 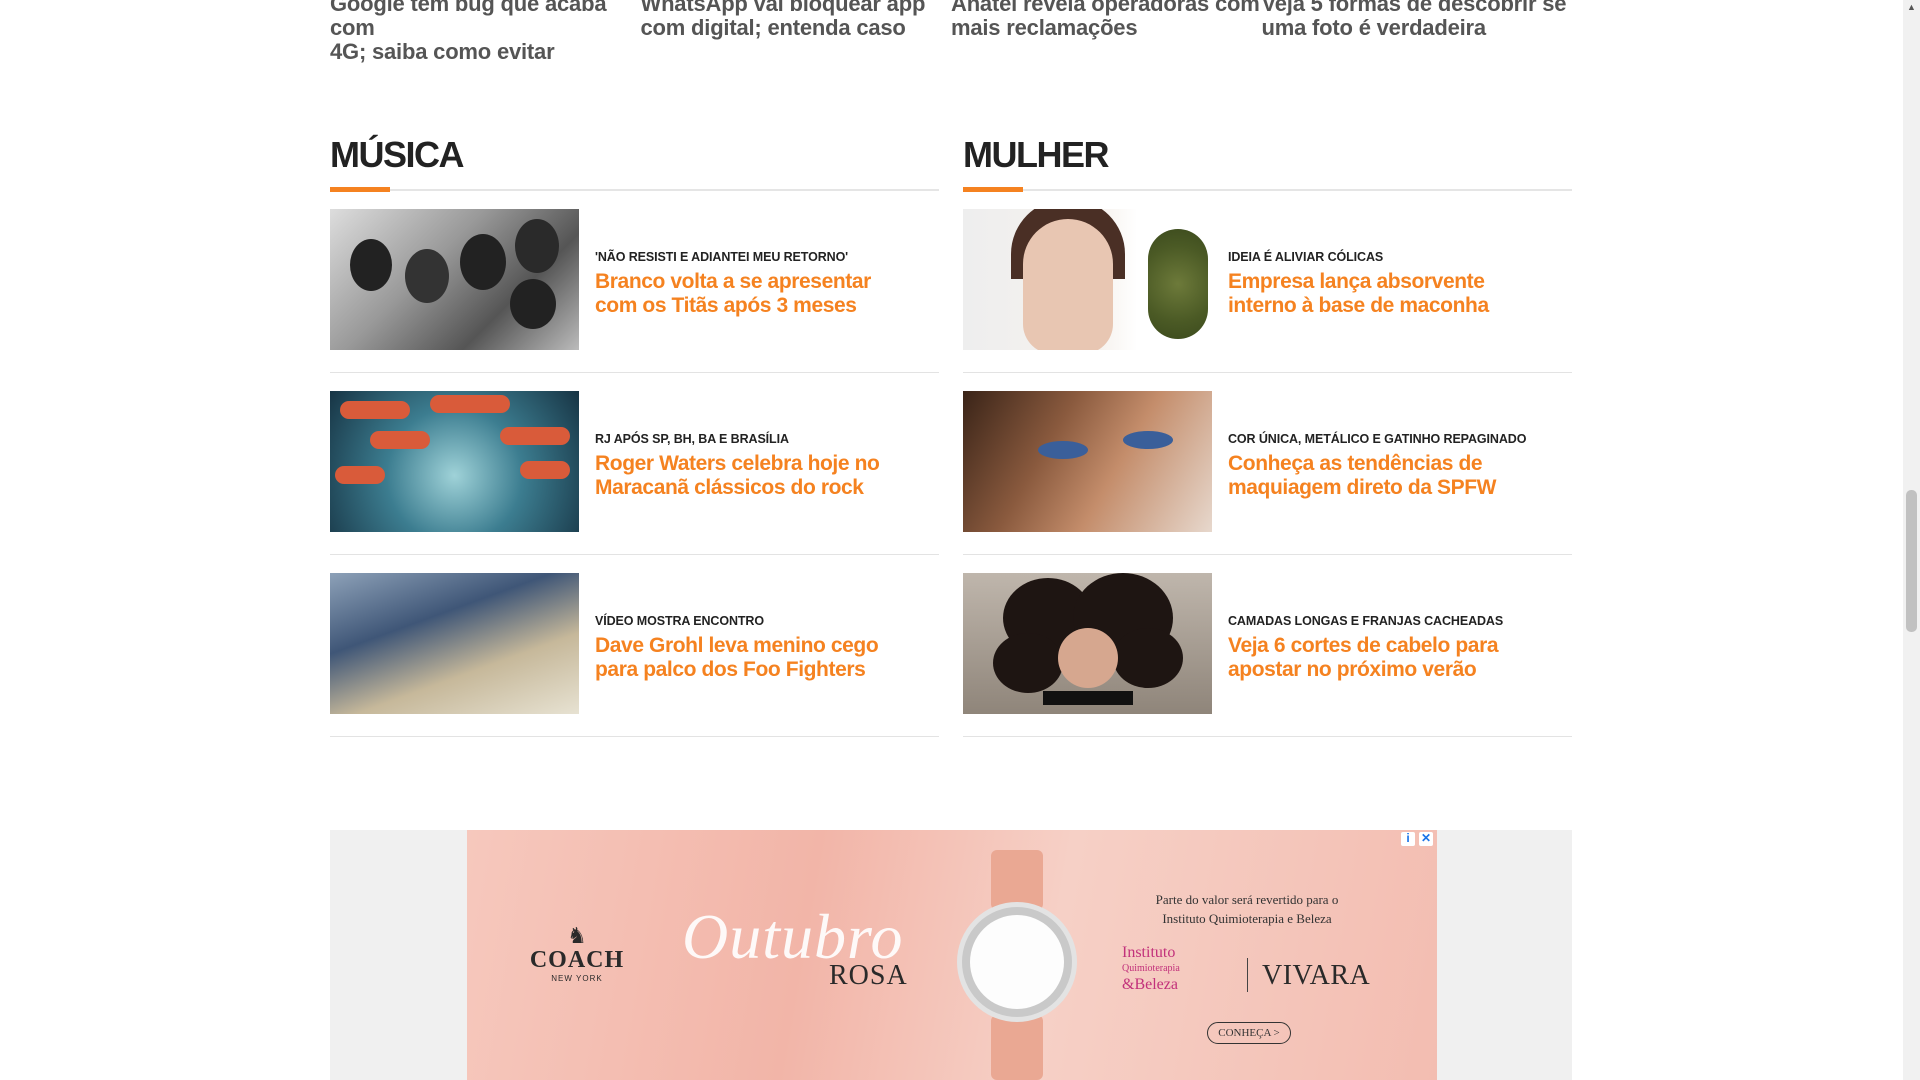 I want to click on ad-note-line: Instituto Quimioterapia e Beleza, so click(x=1247, y=918).